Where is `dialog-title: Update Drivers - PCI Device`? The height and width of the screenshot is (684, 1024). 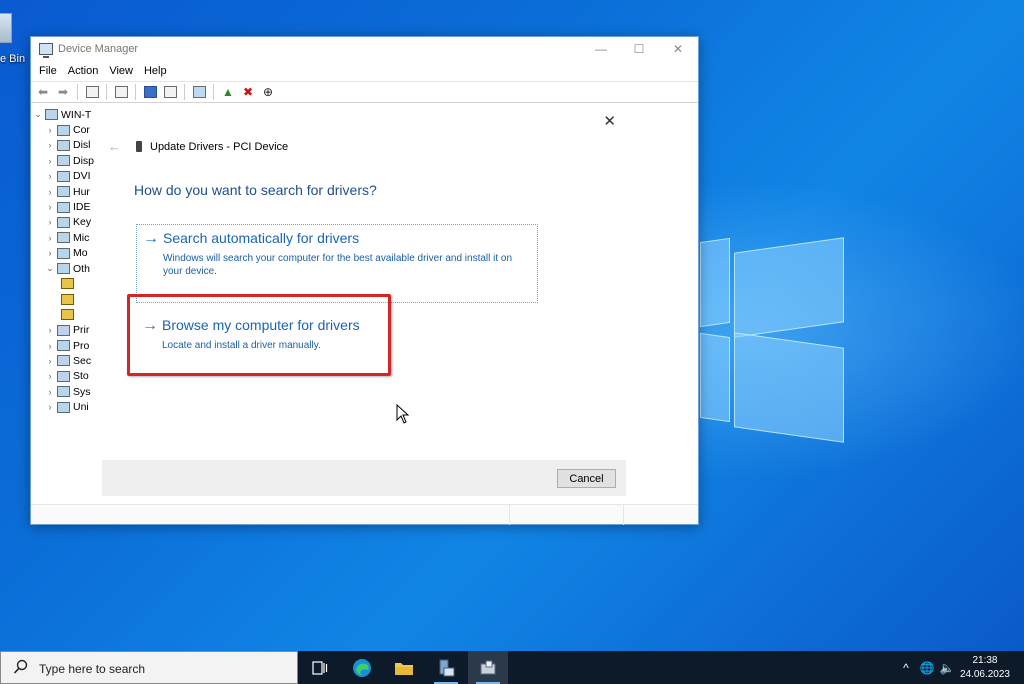
dialog-title: Update Drivers - PCI Device is located at coordinates (219, 147).